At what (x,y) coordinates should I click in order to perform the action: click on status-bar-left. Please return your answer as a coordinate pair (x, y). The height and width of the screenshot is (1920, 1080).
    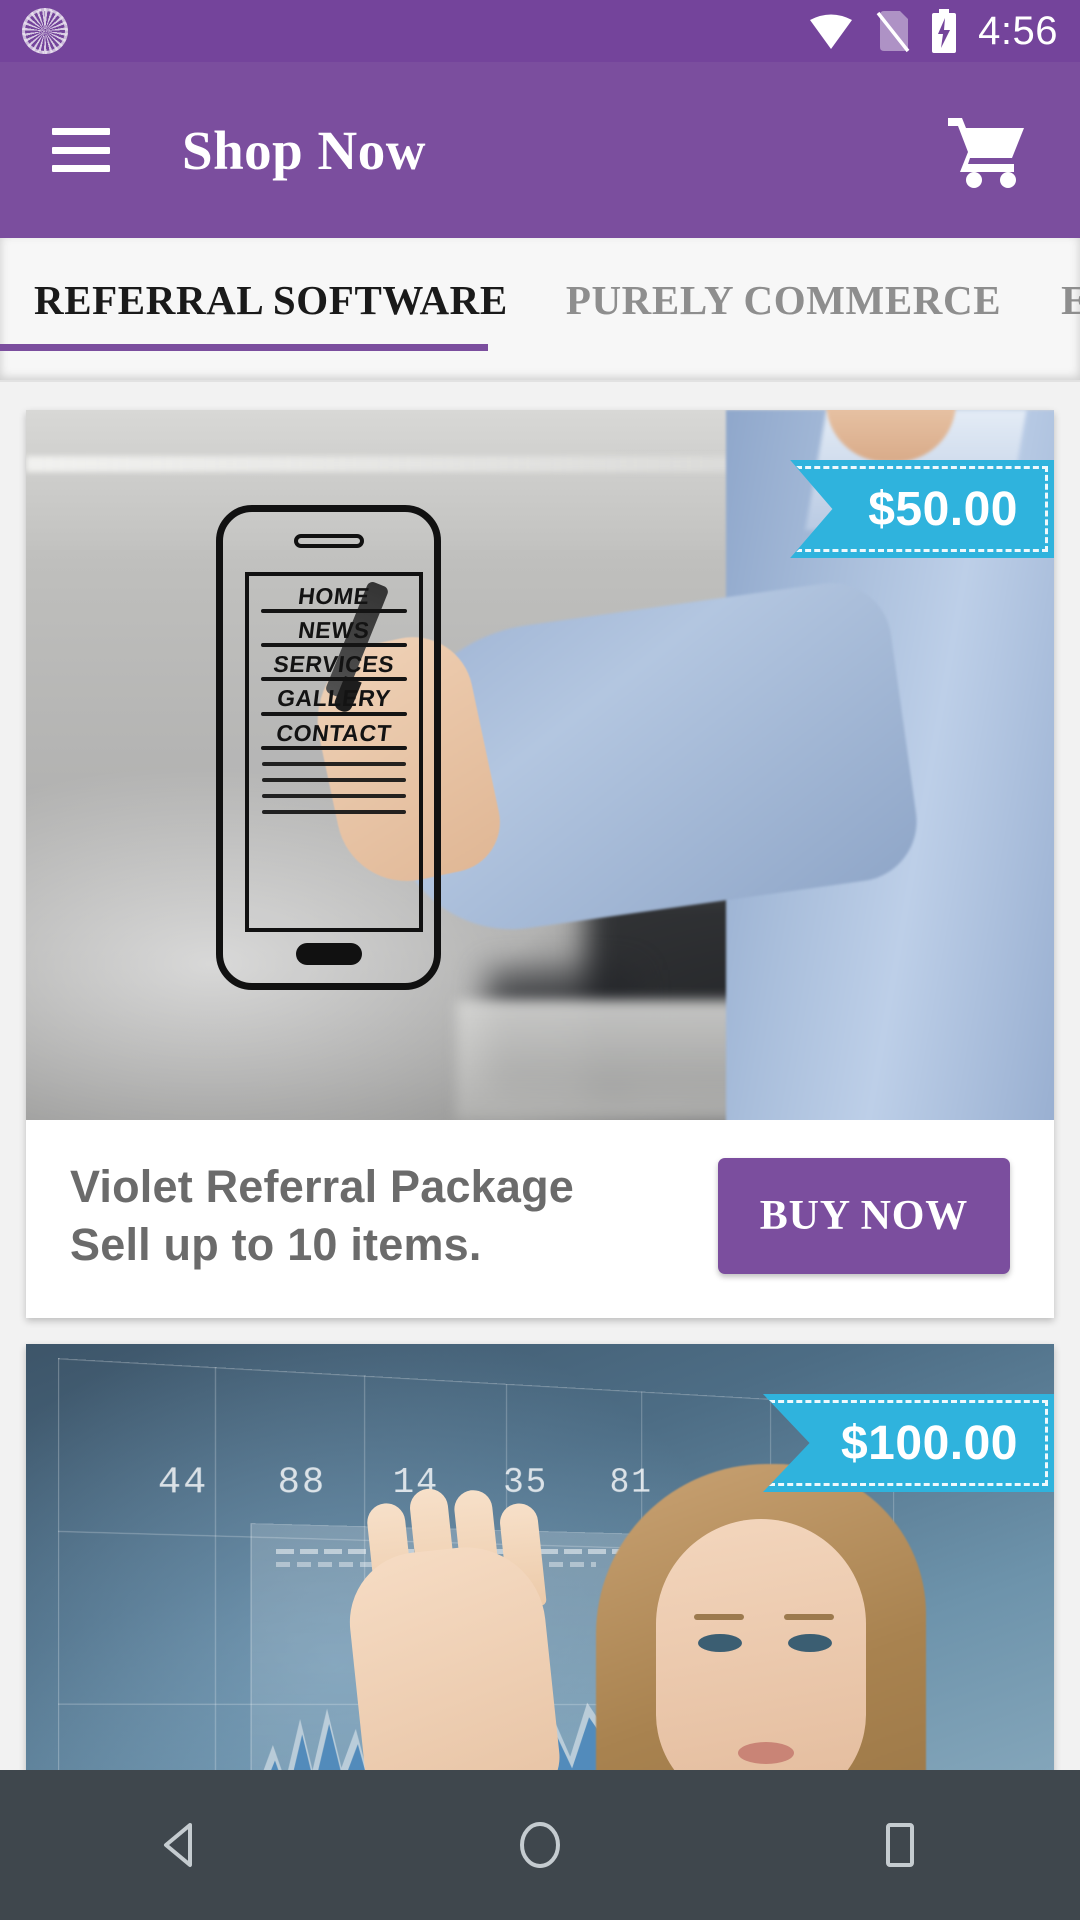
    Looking at the image, I should click on (415, 31).